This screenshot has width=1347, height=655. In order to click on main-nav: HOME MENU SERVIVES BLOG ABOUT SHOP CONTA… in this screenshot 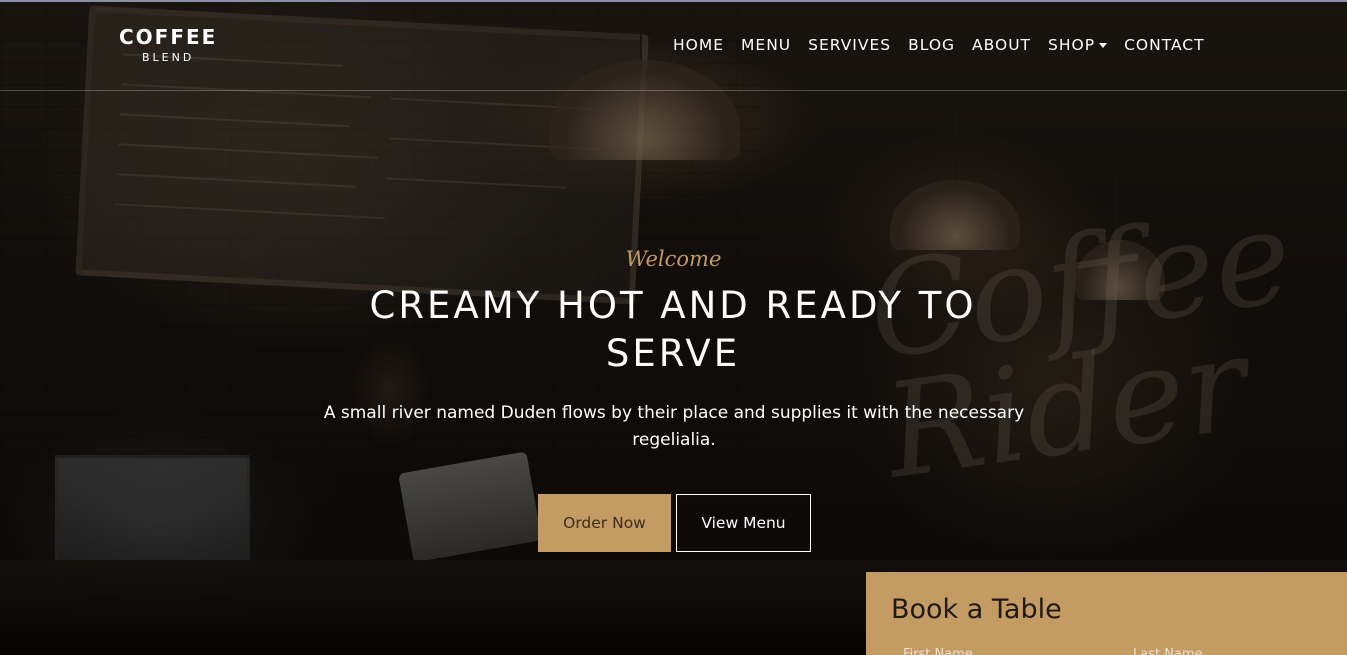, I will do `click(947, 45)`.